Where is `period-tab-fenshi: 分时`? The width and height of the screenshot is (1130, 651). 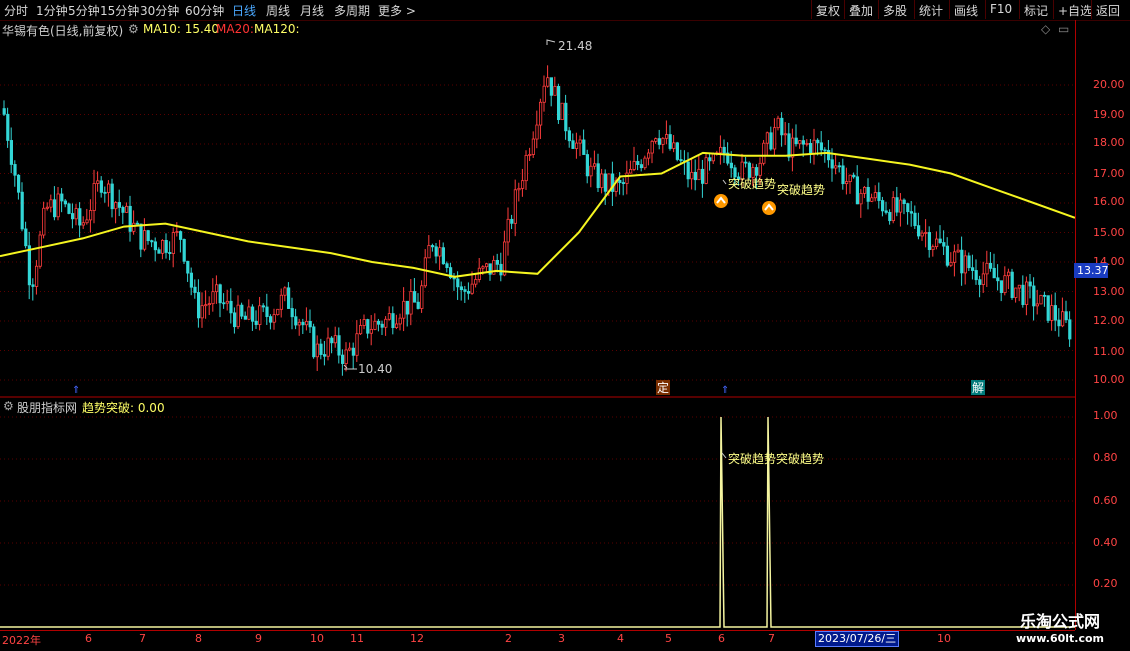
period-tab-fenshi: 分时 is located at coordinates (16, 10).